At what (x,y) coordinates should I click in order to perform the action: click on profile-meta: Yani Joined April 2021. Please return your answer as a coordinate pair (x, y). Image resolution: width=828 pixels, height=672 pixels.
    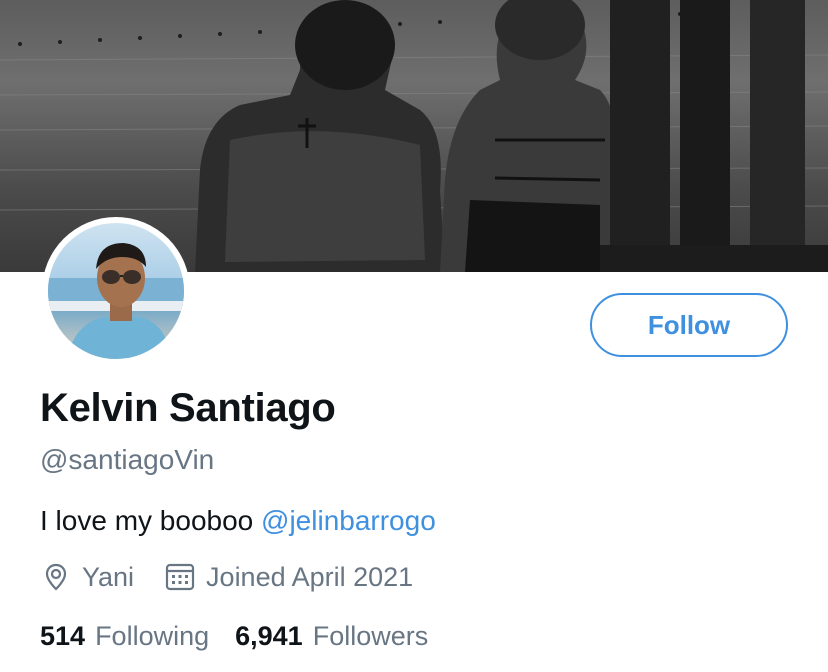
    Looking at the image, I should click on (226, 577).